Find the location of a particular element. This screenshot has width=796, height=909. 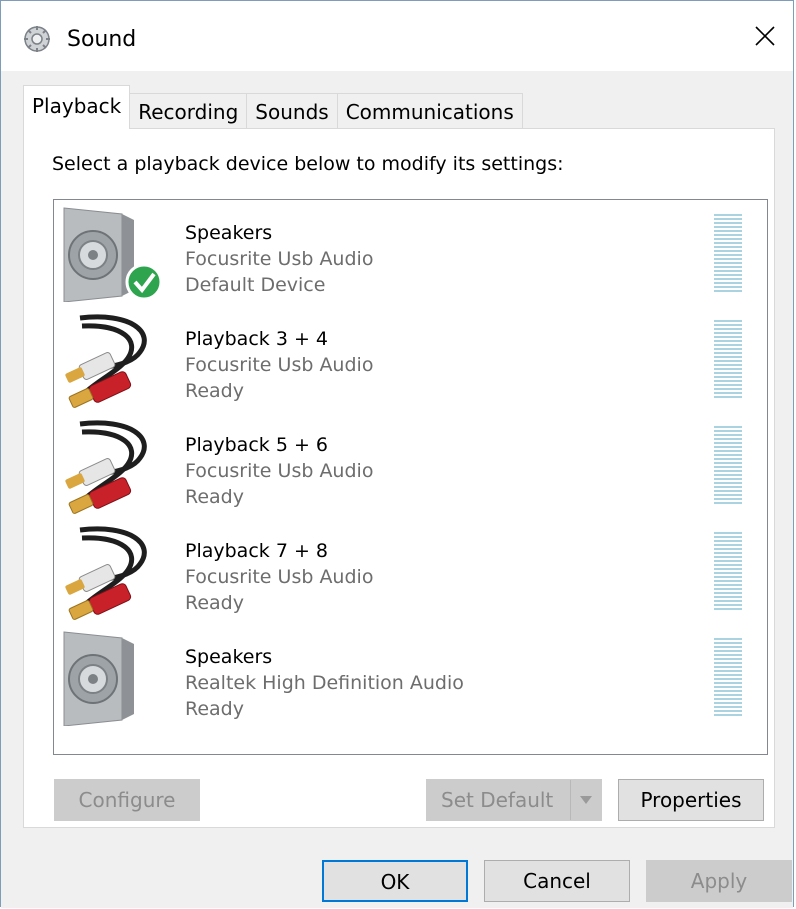

device-description: Realtek High Definition Audio is located at coordinates (324, 683).